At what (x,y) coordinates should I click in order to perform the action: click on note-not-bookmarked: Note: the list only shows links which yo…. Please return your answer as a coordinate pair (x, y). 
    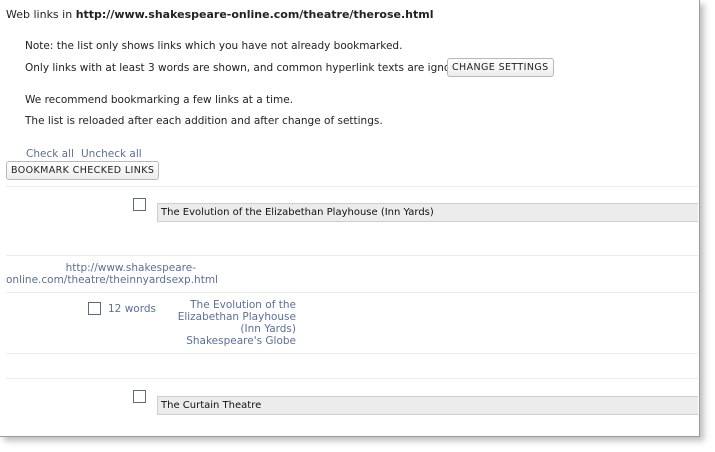
    Looking at the image, I should click on (214, 46).